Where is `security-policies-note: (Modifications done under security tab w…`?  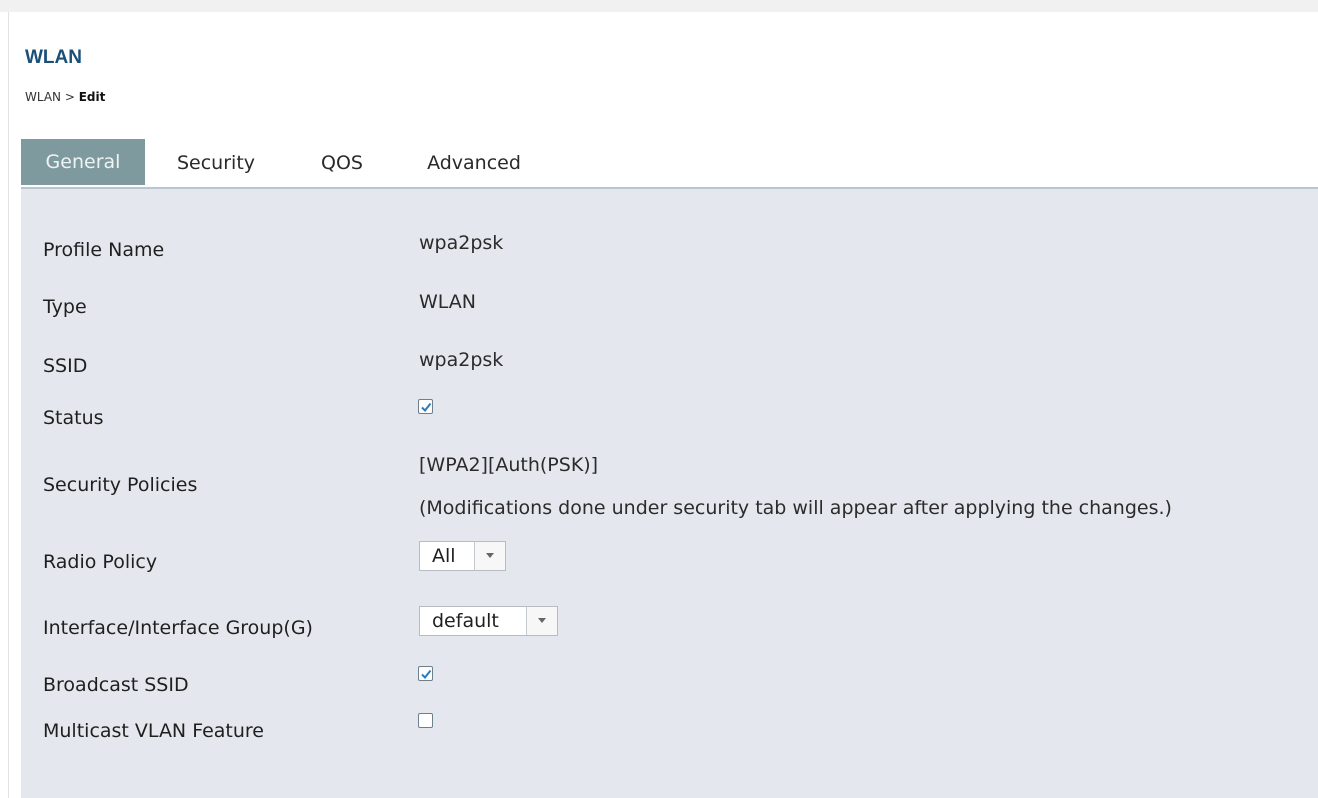 security-policies-note: (Modifications done under security tab w… is located at coordinates (795, 508).